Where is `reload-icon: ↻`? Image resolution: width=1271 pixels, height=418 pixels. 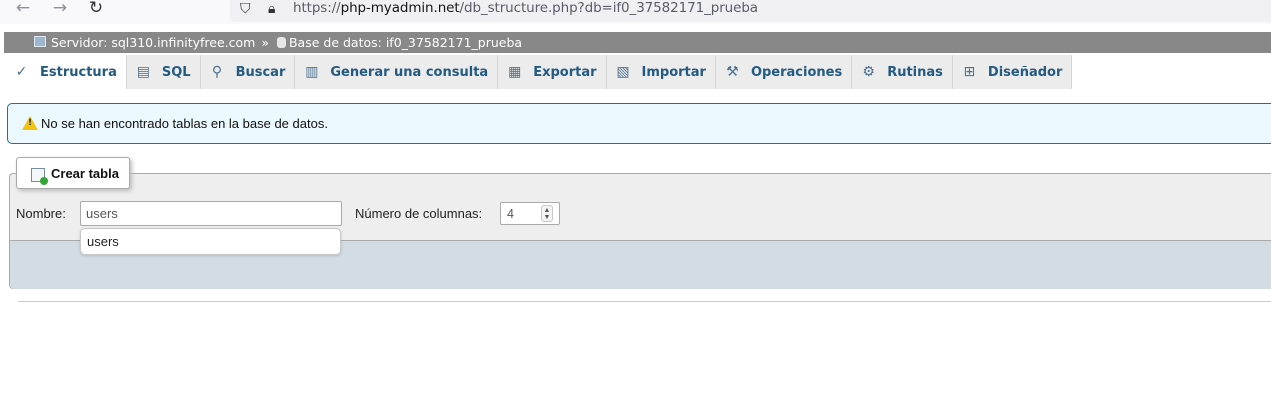 reload-icon: ↻ is located at coordinates (96, 10).